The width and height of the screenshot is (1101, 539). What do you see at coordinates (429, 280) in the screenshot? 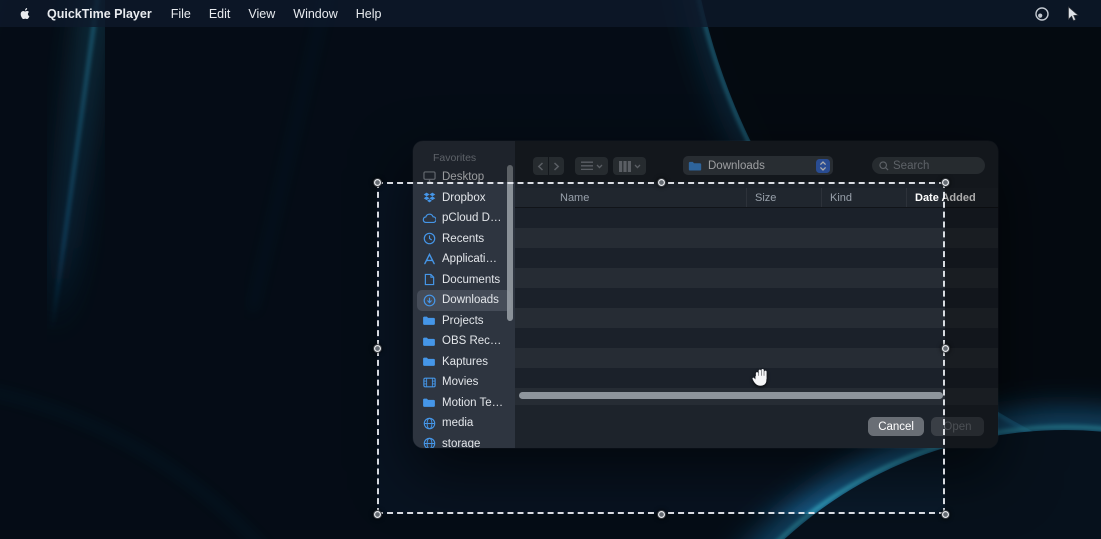
I see `document-icon` at bounding box center [429, 280].